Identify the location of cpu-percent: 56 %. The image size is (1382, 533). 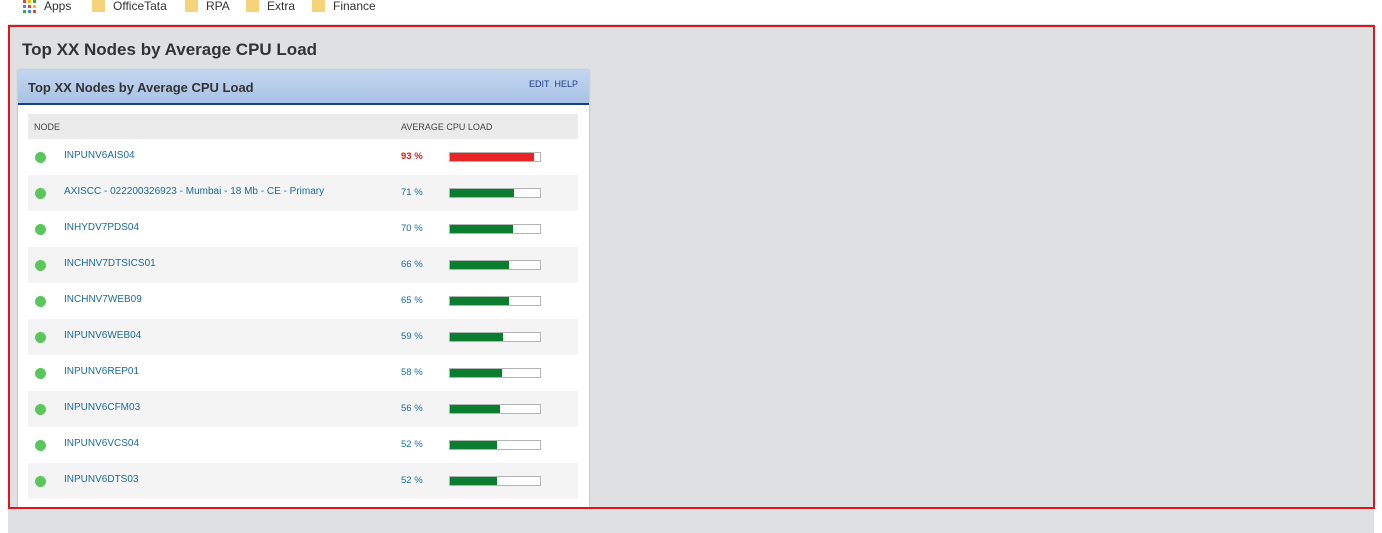
(412, 408).